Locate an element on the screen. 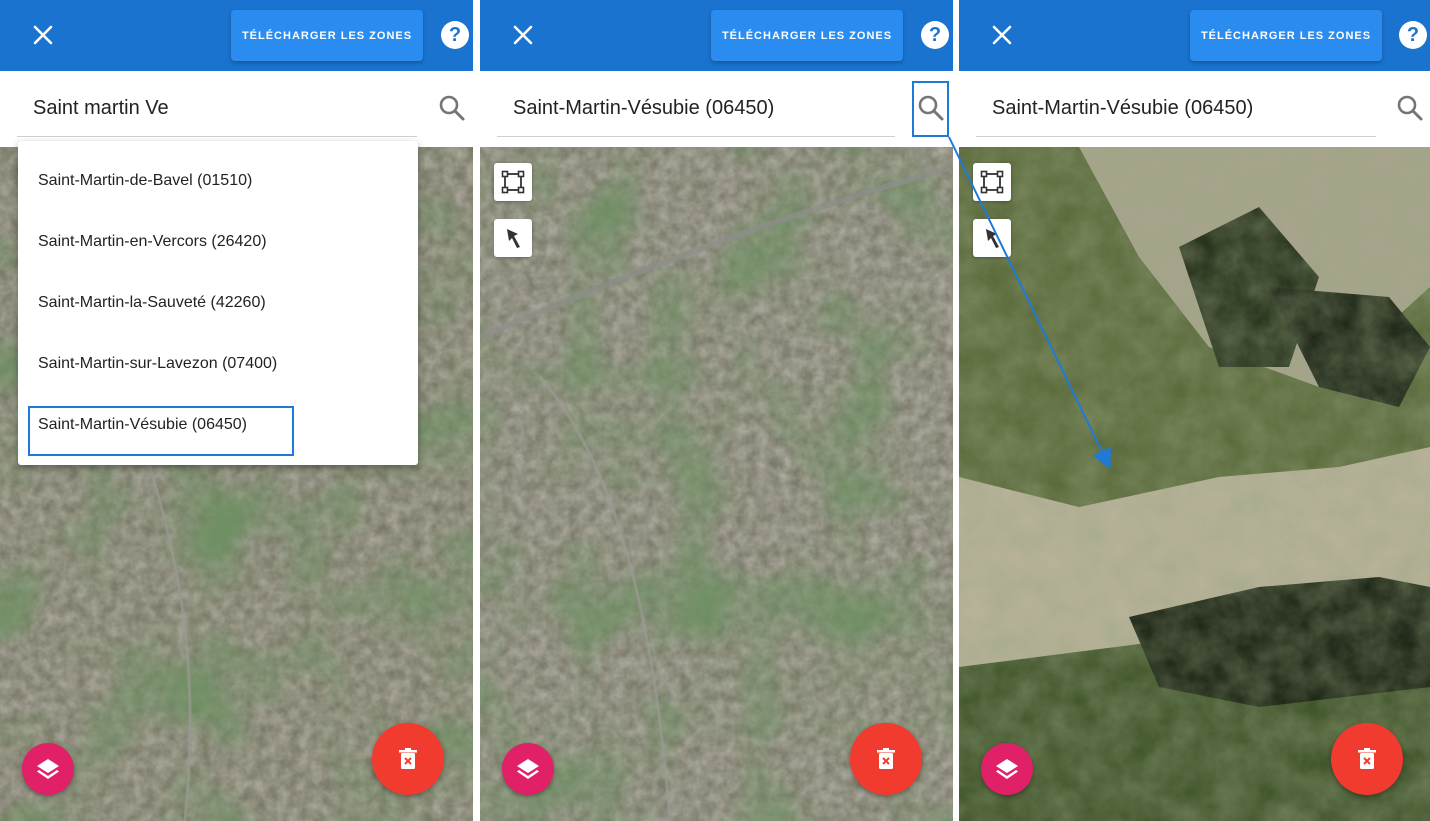 The width and height of the screenshot is (1430, 821). search-input-value: Saint martin Ve is located at coordinates (101, 108).